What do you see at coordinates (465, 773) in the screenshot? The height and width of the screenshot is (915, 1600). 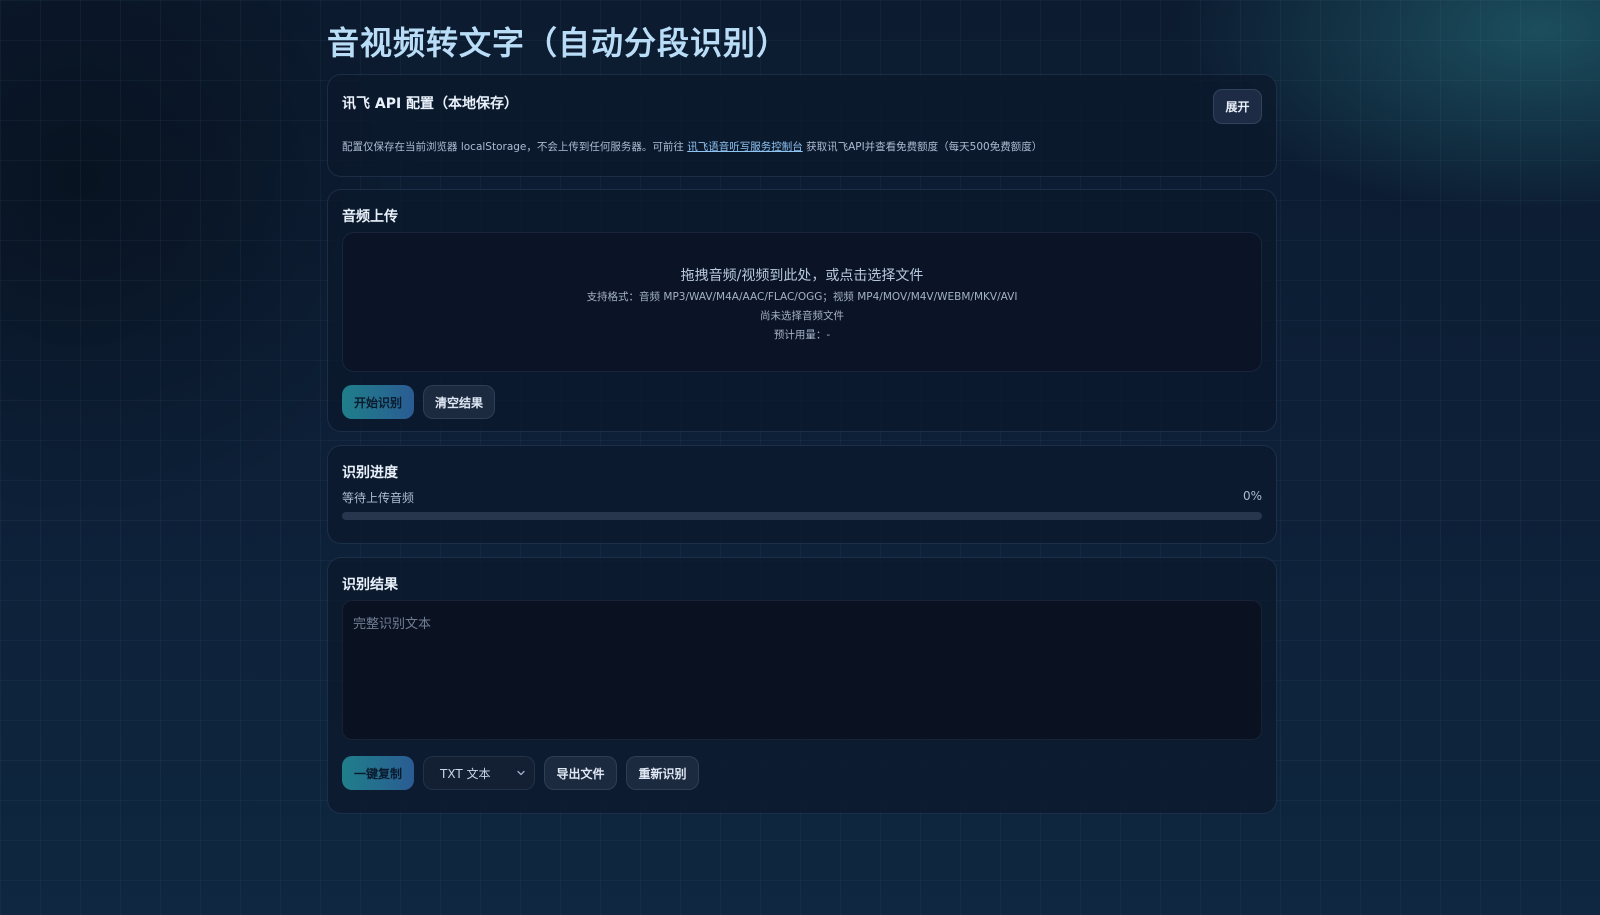 I see `export-format-value: TXT 文本` at bounding box center [465, 773].